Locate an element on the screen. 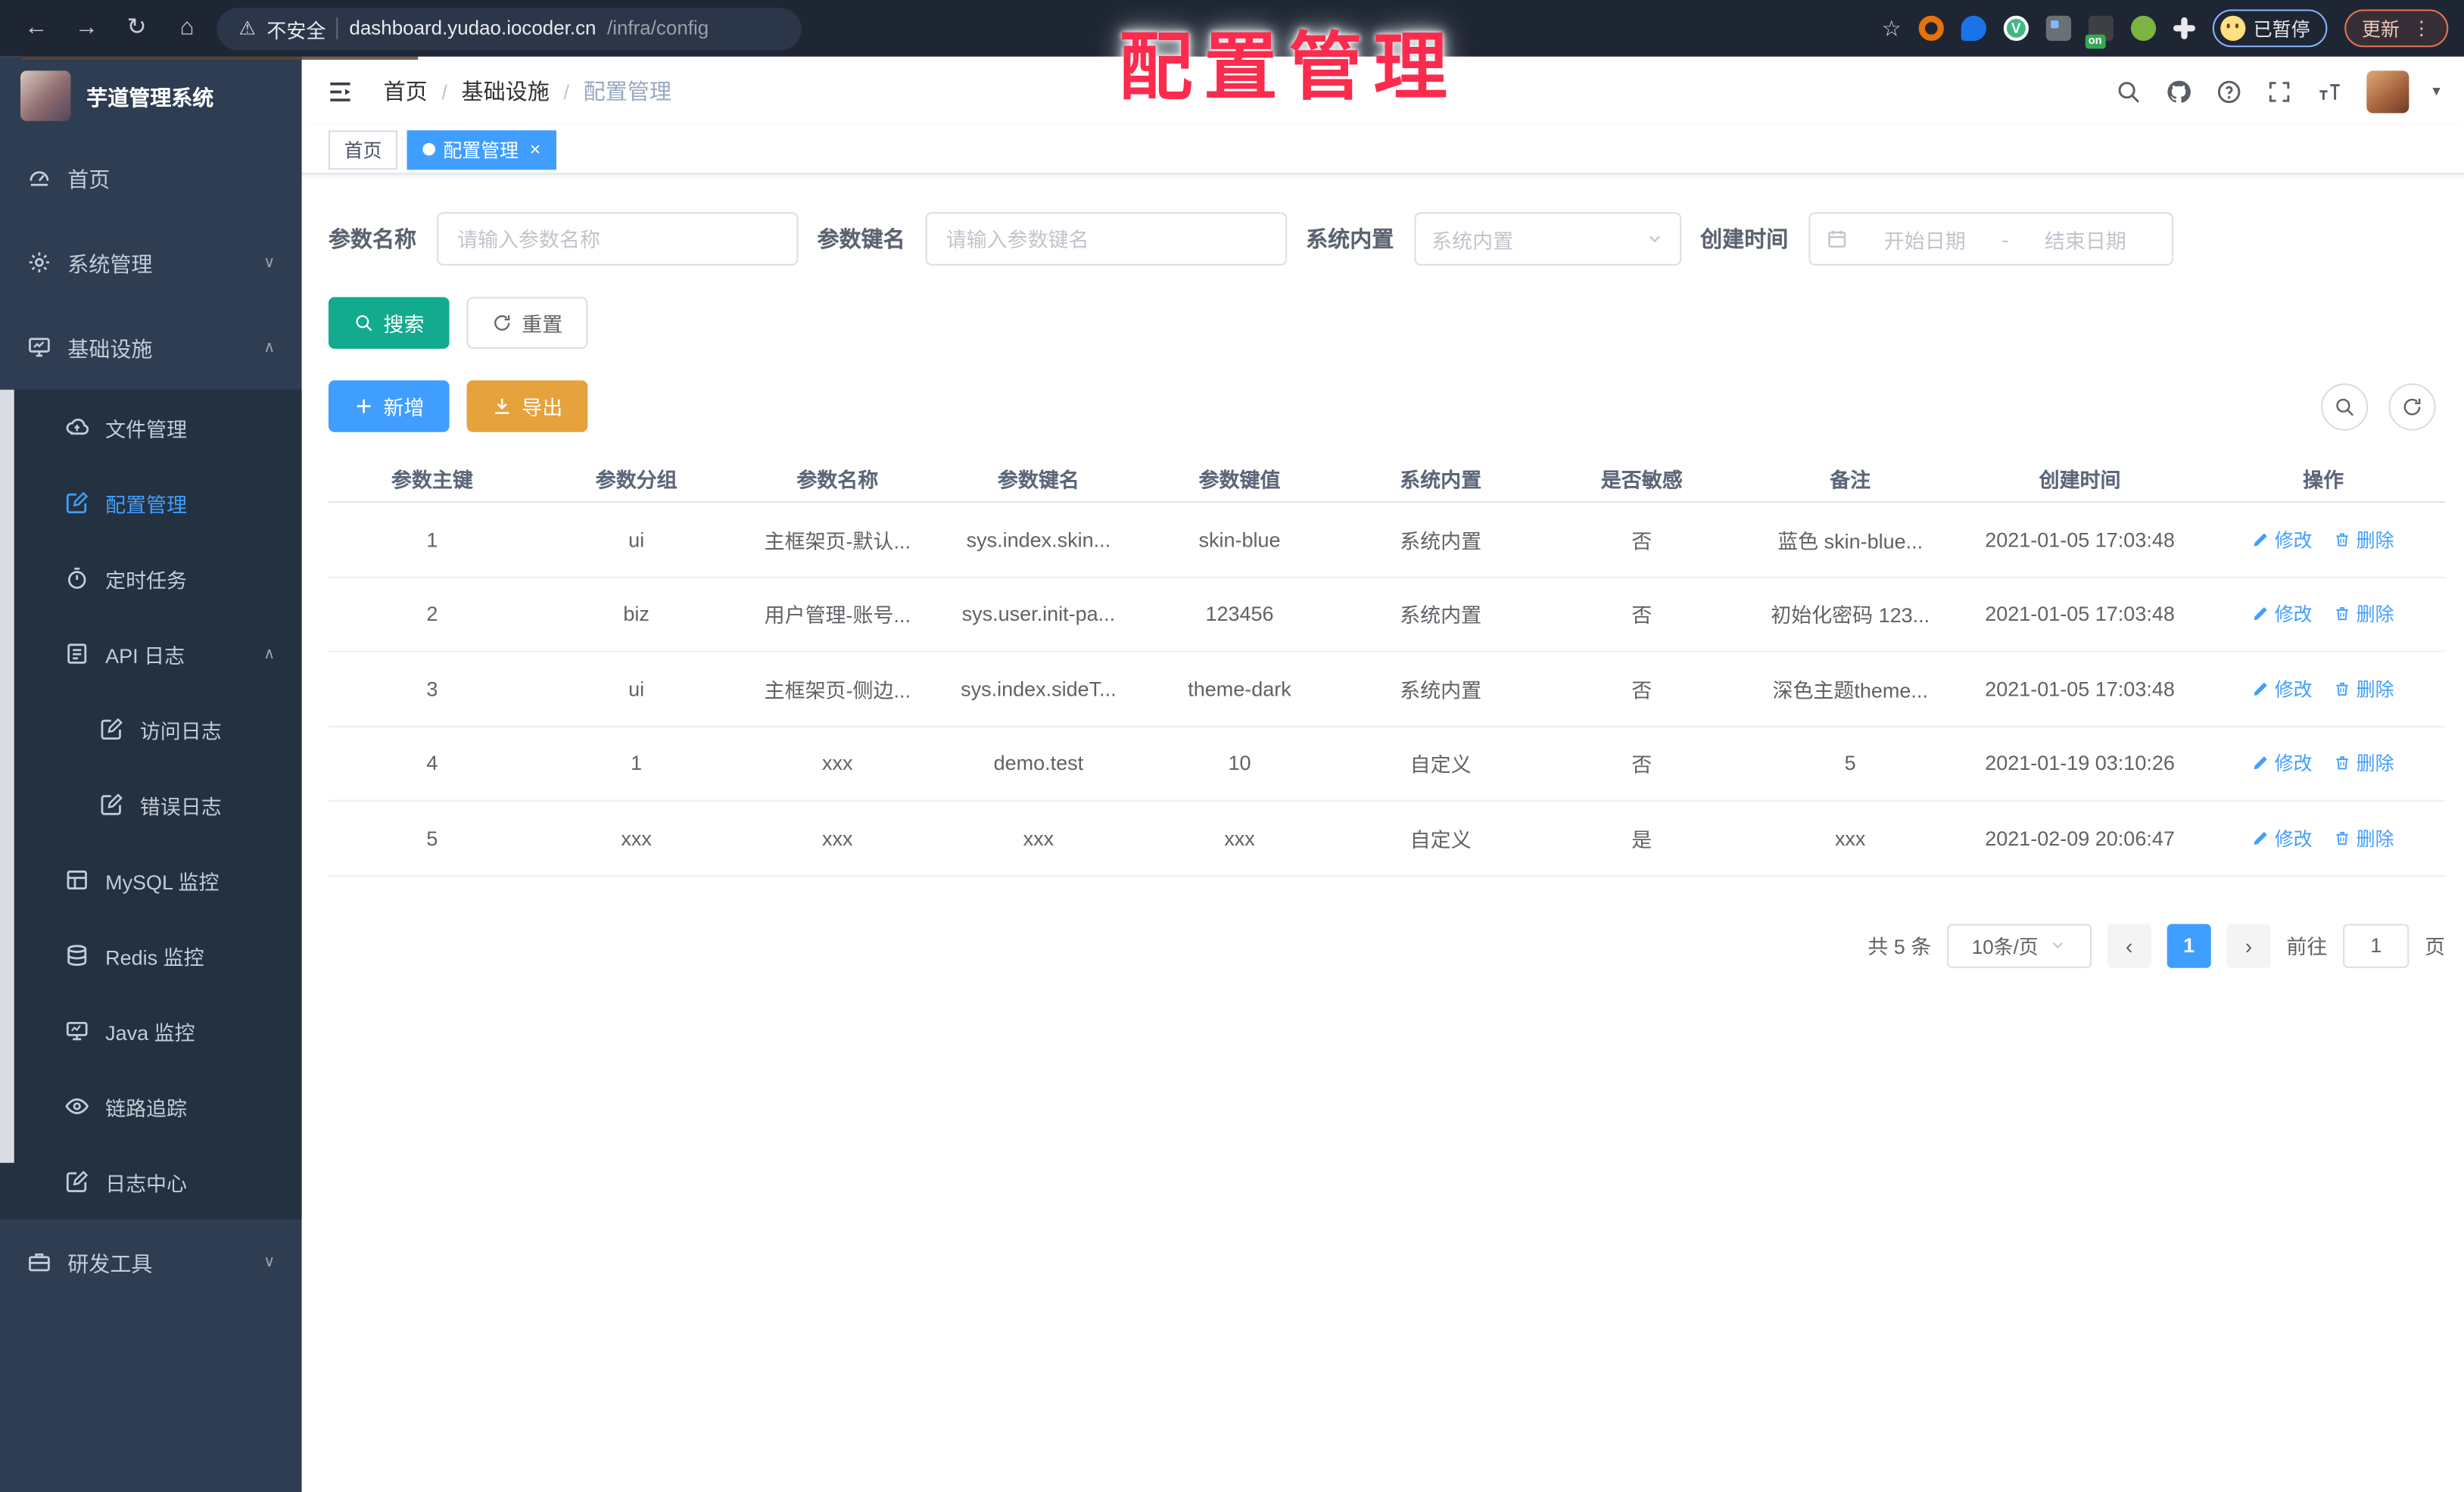  help-icon is located at coordinates (2229, 91).